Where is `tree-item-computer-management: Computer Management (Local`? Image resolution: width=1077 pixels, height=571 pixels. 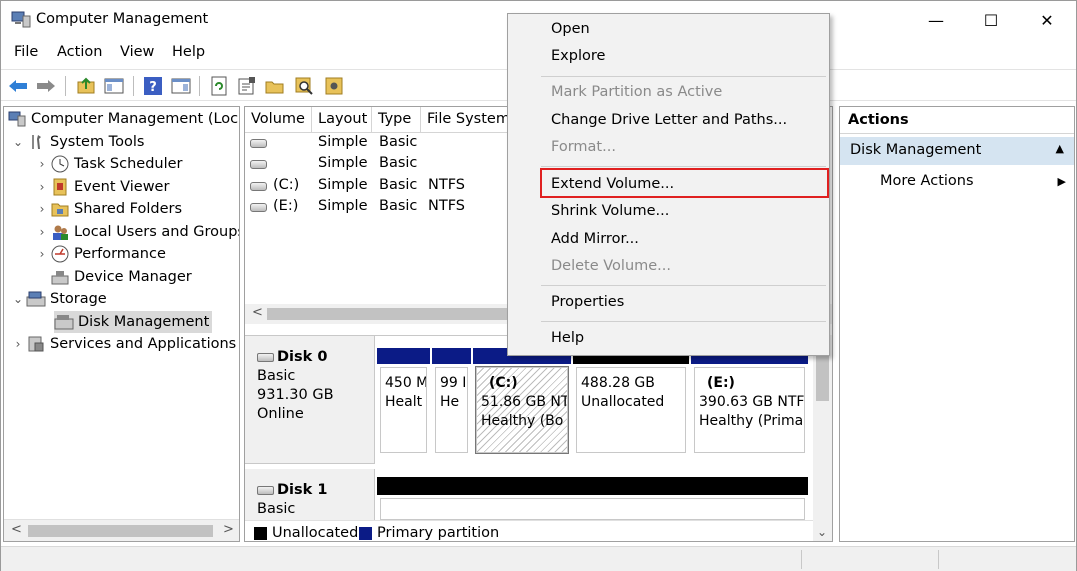 tree-item-computer-management: Computer Management (Local is located at coordinates (123, 119).